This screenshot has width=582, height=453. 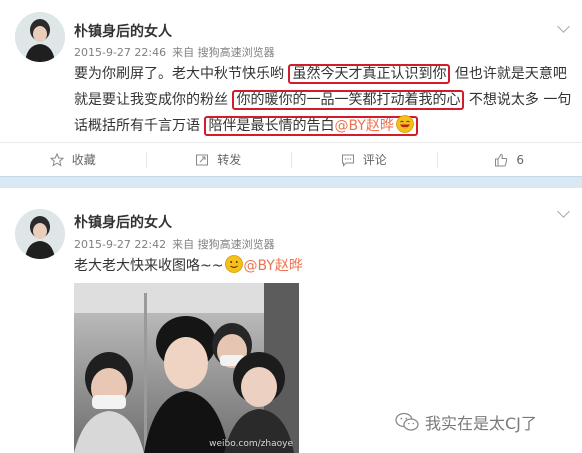 I want to click on text-segment: 话概括所有千言万语, so click(x=139, y=126).